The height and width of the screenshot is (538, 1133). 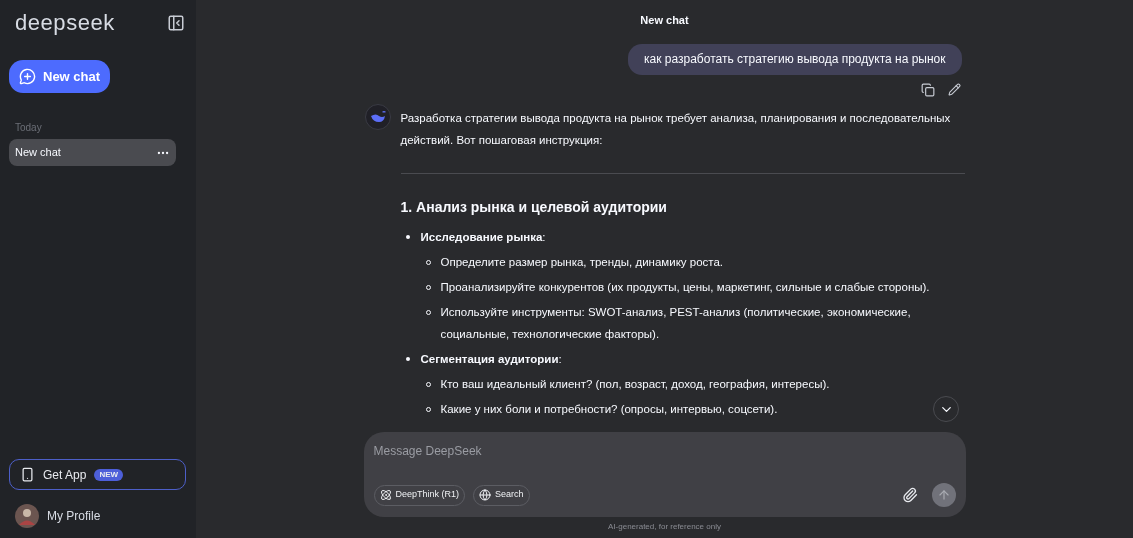 I want to click on list-item: Исследование рынка:, so click(x=483, y=237).